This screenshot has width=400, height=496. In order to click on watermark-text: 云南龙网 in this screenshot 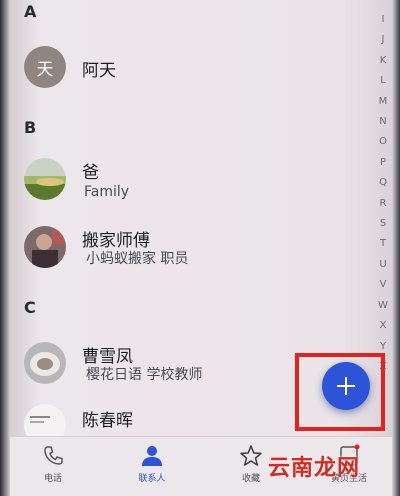, I will do `click(314, 468)`.